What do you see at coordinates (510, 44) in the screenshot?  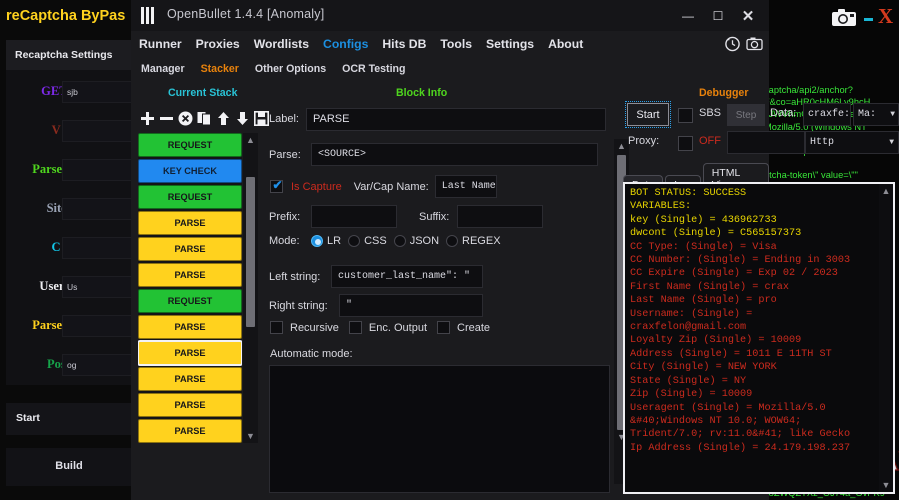 I see `menu-item-settings: Settings` at bounding box center [510, 44].